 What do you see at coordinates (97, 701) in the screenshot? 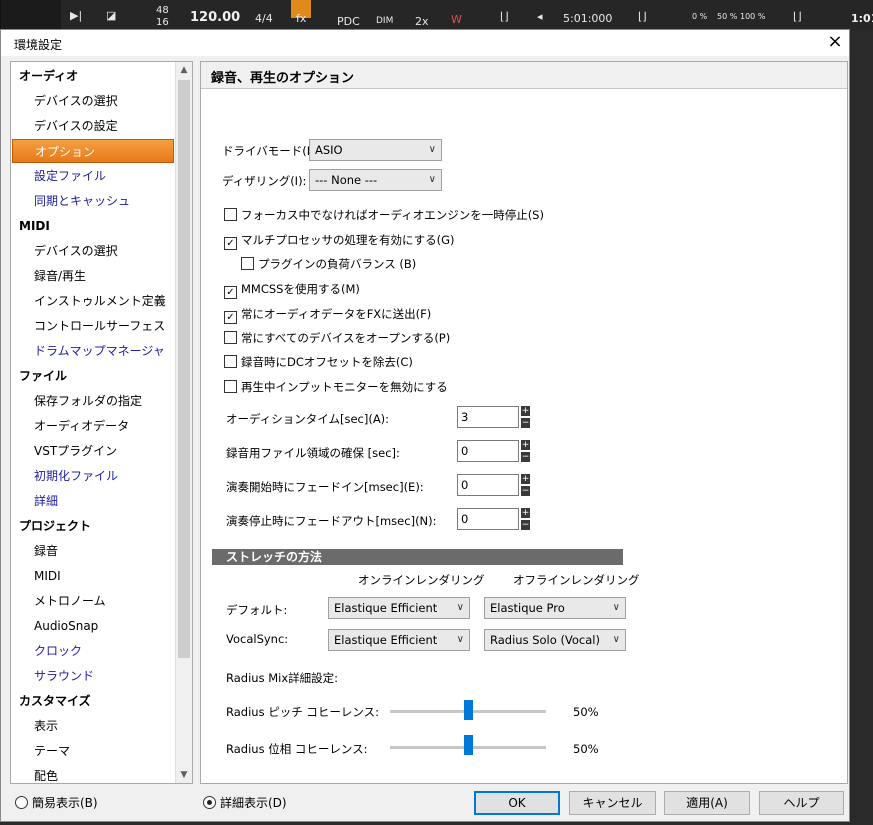
I see `tree-category: カスタマイズ` at bounding box center [97, 701].